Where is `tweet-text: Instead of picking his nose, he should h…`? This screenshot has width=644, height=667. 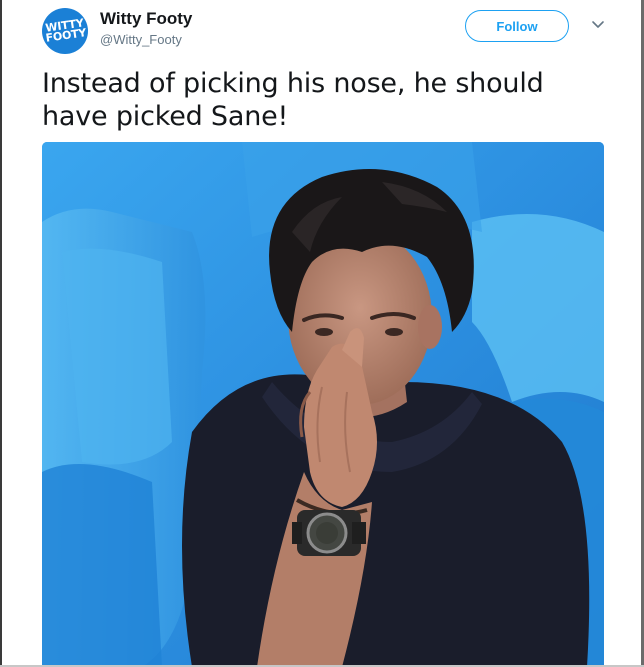
tweet-text: Instead of picking his nose, he should h… is located at coordinates (293, 100).